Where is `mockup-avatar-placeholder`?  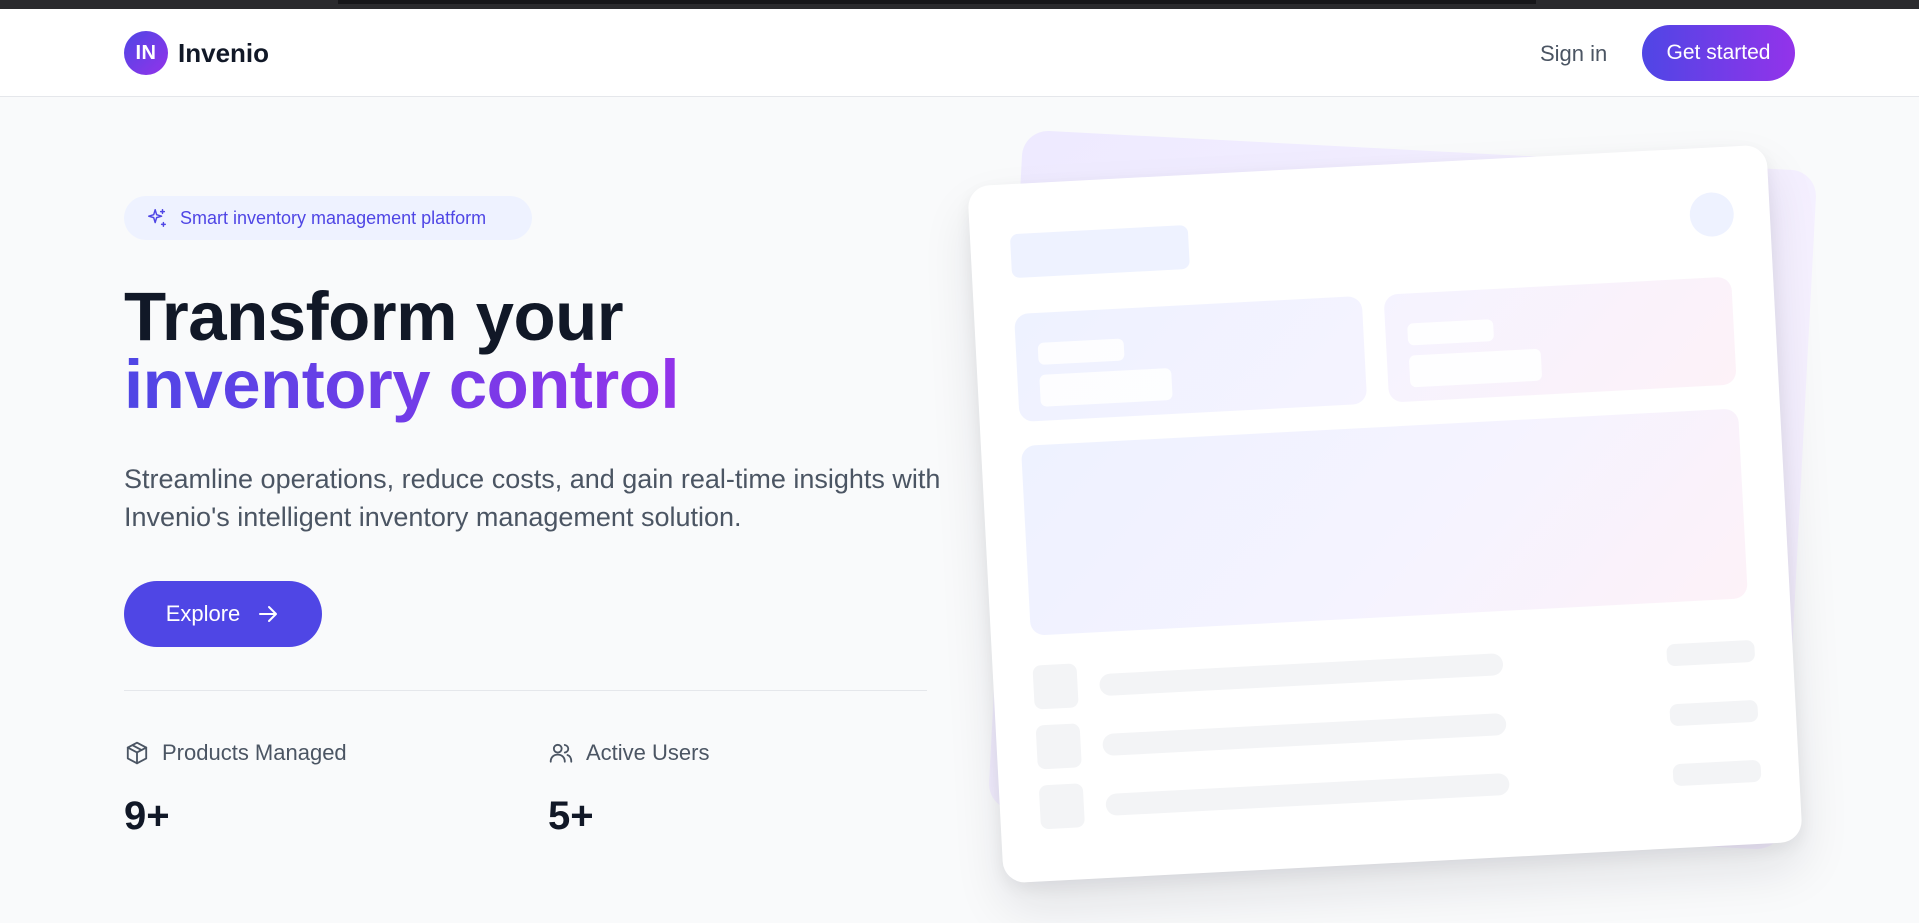 mockup-avatar-placeholder is located at coordinates (1711, 214).